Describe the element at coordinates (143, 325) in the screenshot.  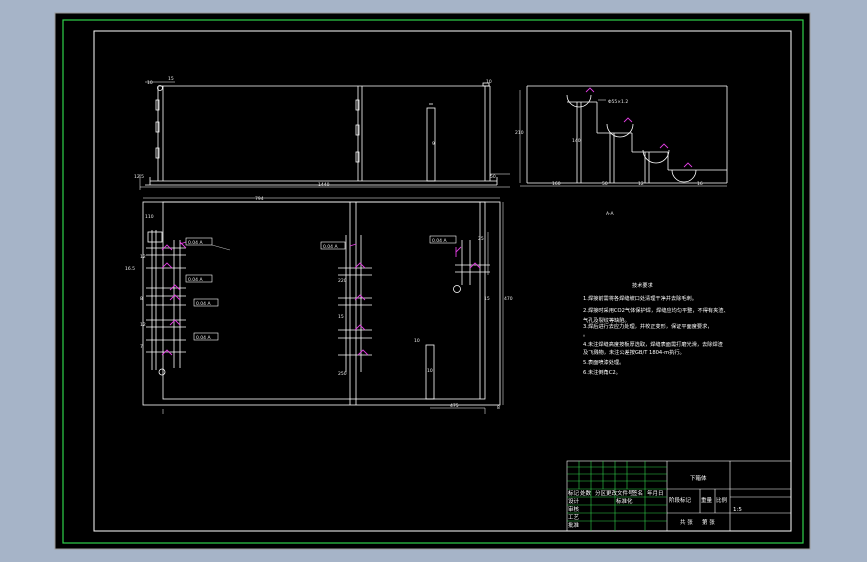
I see `front-dim-5: 12` at that location.